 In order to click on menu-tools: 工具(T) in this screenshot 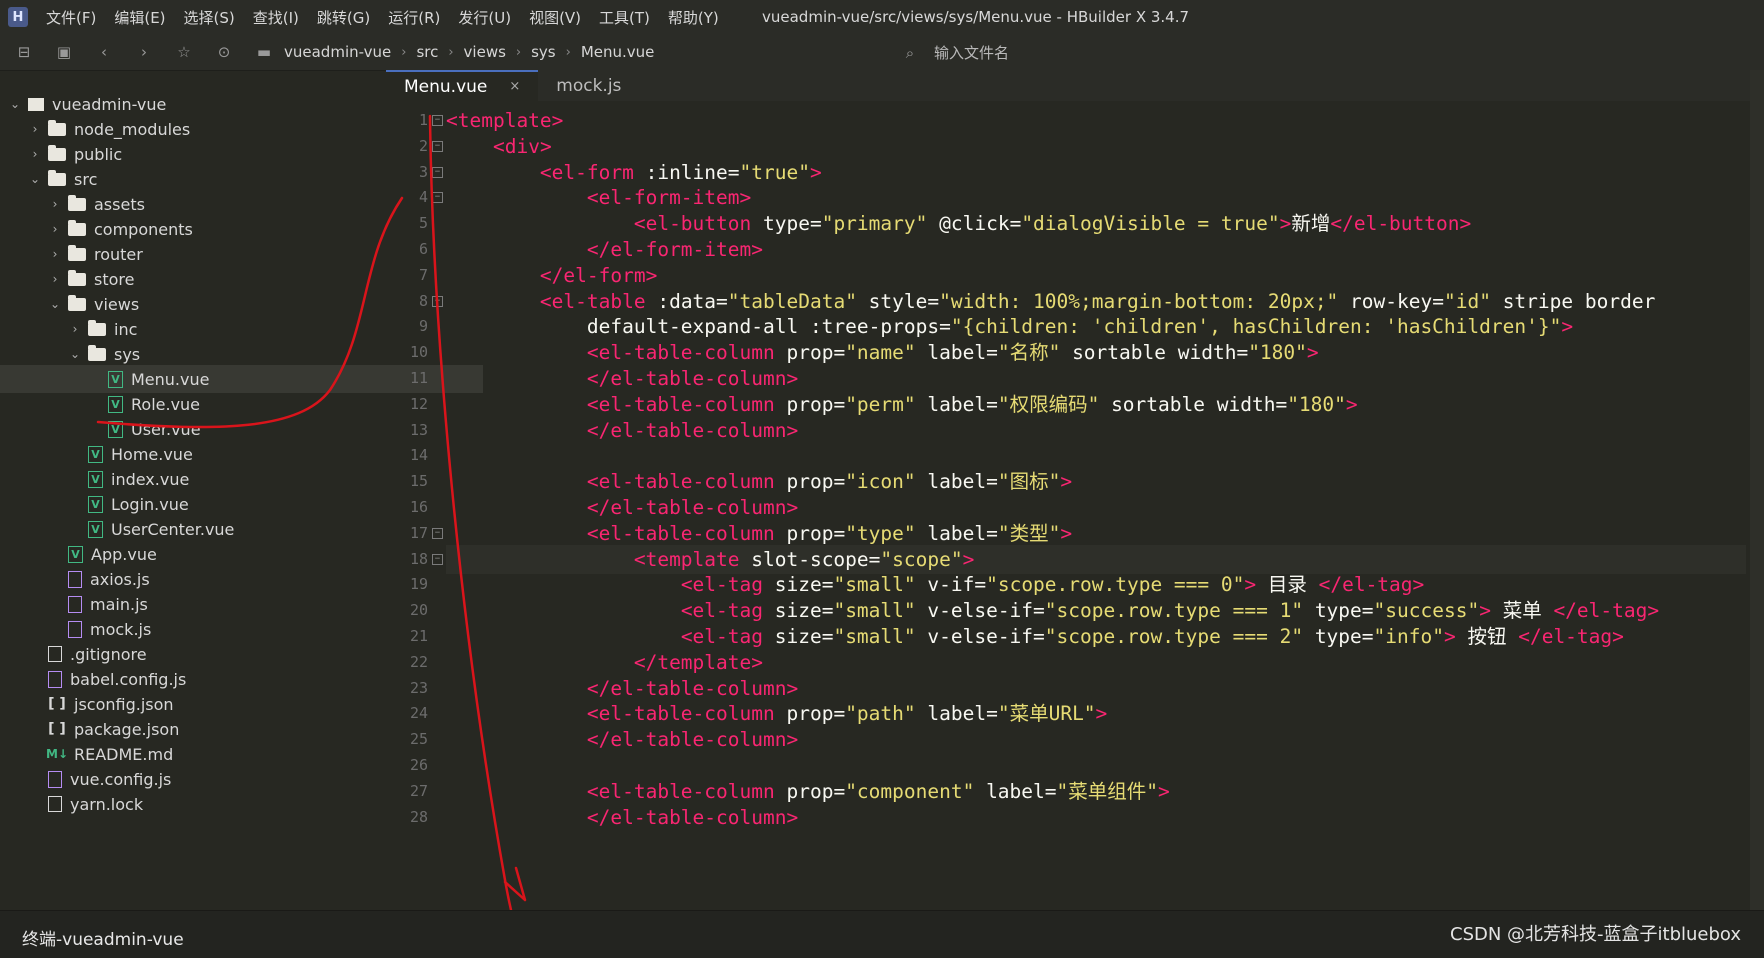, I will do `click(624, 17)`.